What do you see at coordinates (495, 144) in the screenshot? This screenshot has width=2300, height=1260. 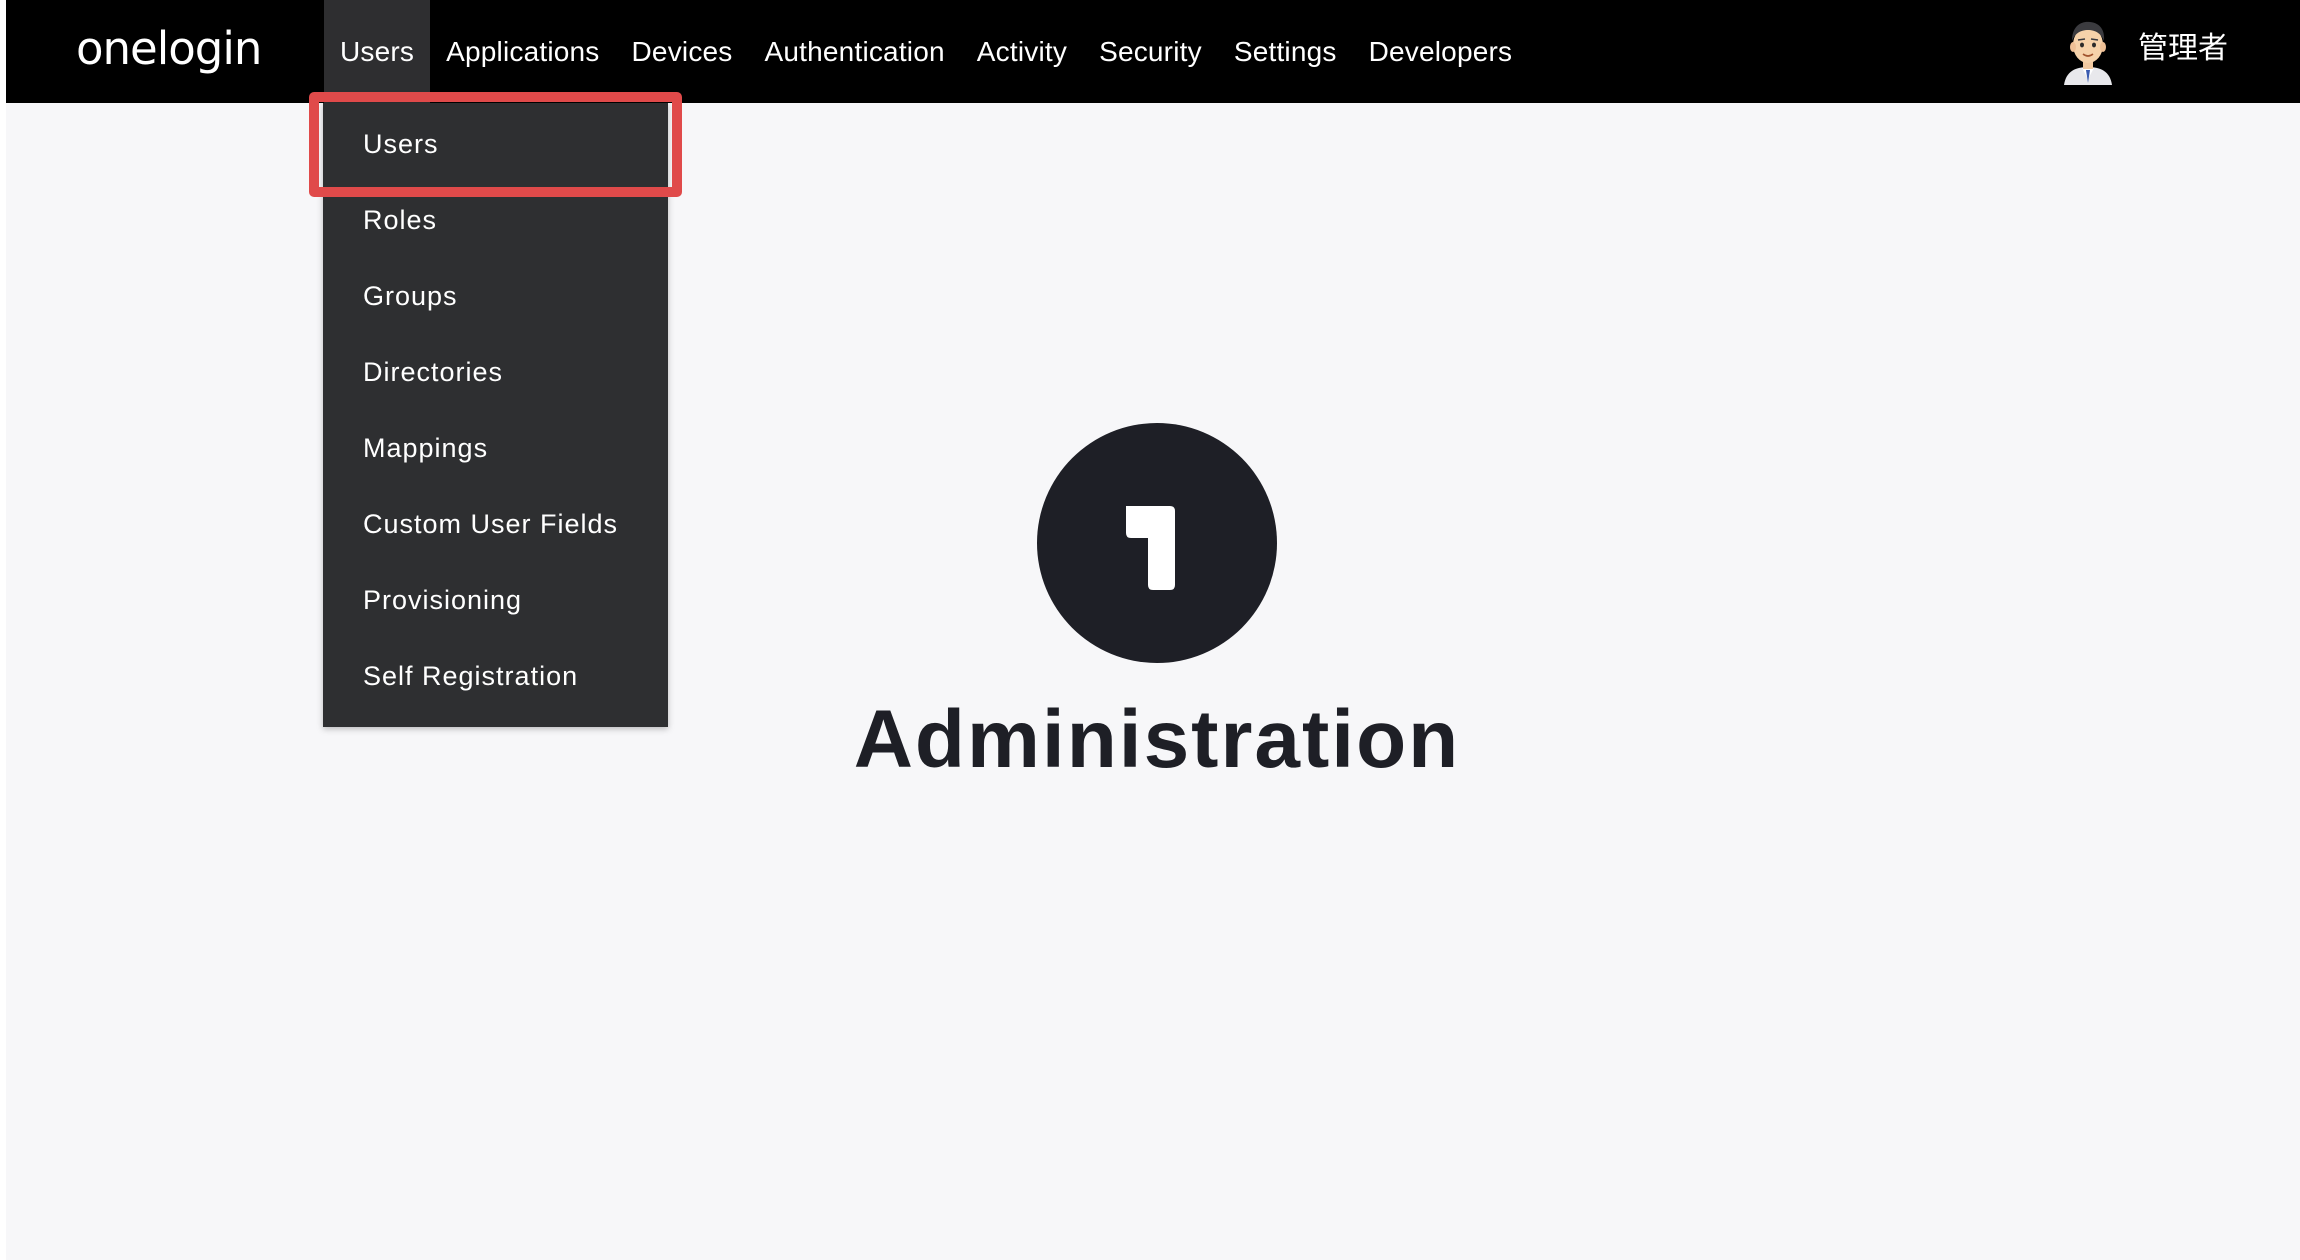 I see `menu-item-users: Users` at bounding box center [495, 144].